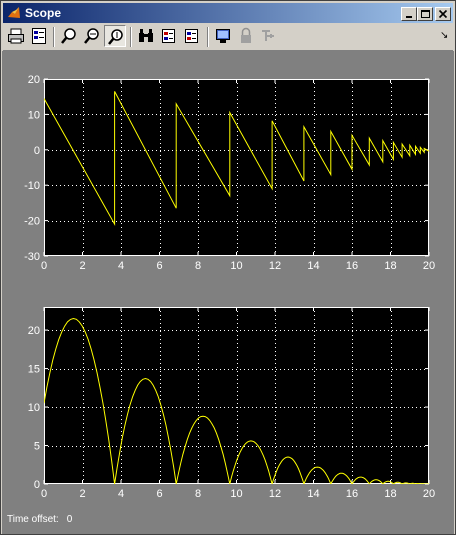 This screenshot has height=535, width=456. I want to click on magnifier-zoom-y-icon, so click(115, 37).